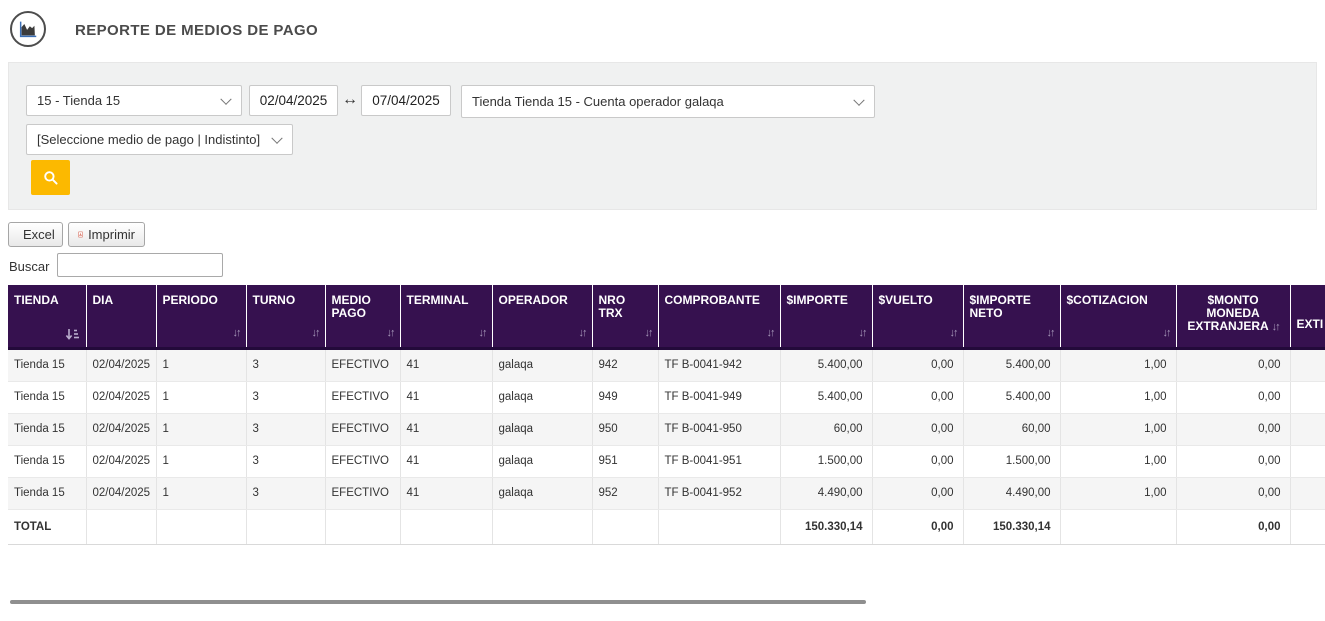 This screenshot has width=1325, height=621. What do you see at coordinates (905, 300) in the screenshot?
I see `column-header-label: $VUELTO` at bounding box center [905, 300].